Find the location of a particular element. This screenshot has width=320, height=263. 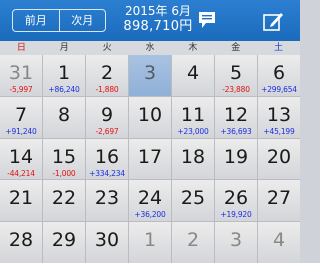

memo-icon is located at coordinates (207, 20).